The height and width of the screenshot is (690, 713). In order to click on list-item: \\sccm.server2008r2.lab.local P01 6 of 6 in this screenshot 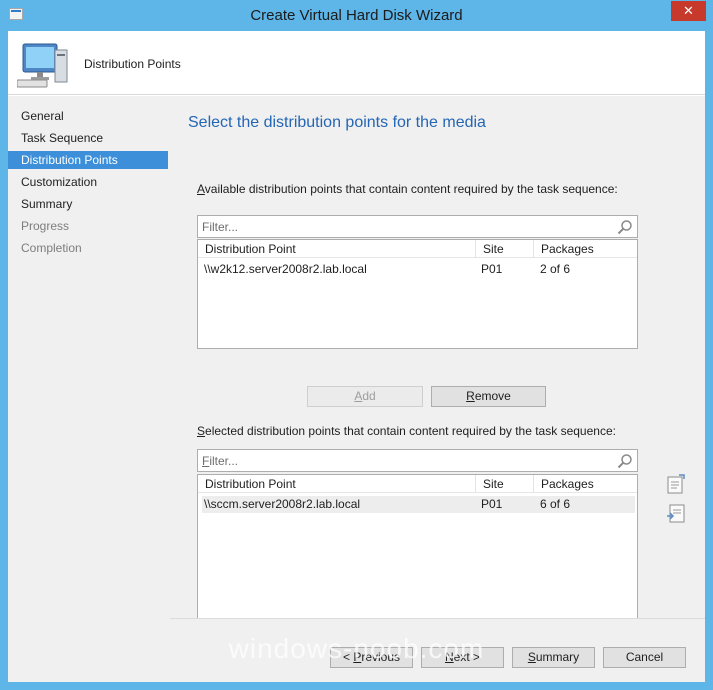, I will do `click(418, 504)`.